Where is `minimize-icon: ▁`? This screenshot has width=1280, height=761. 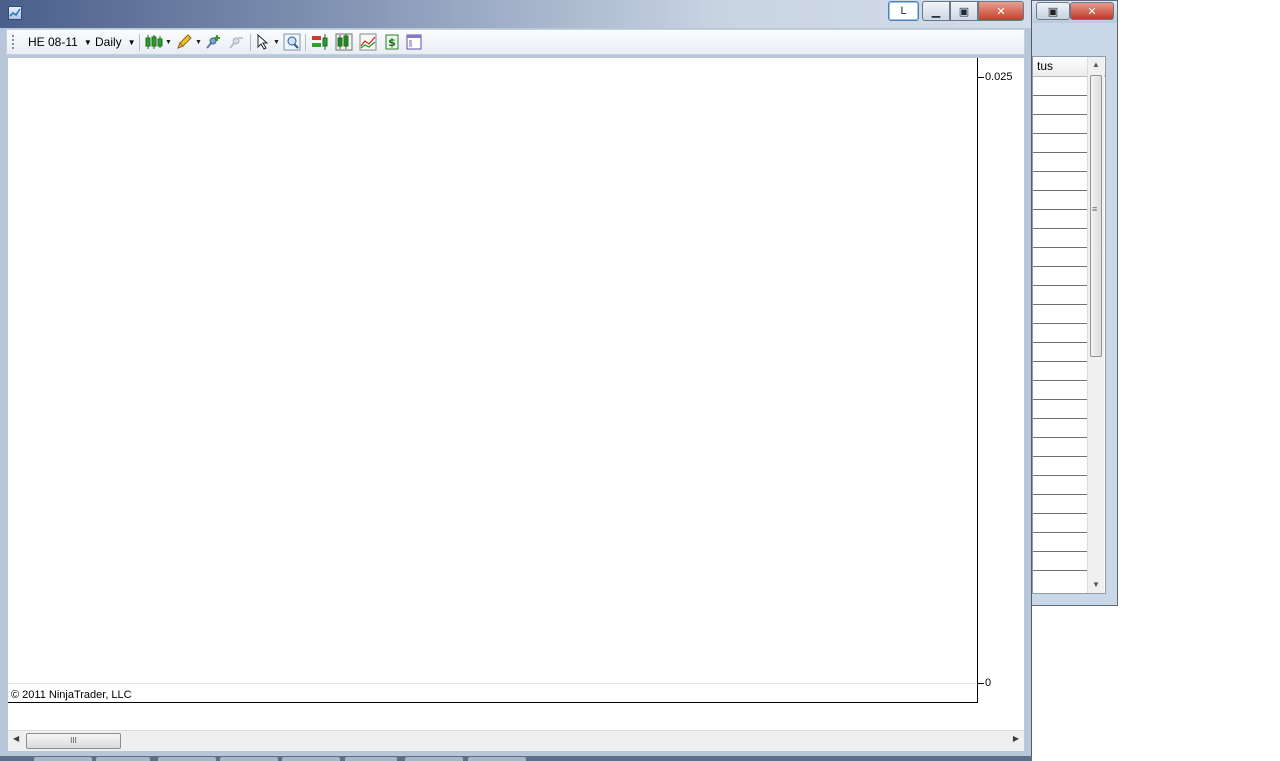 minimize-icon: ▁ is located at coordinates (936, 11).